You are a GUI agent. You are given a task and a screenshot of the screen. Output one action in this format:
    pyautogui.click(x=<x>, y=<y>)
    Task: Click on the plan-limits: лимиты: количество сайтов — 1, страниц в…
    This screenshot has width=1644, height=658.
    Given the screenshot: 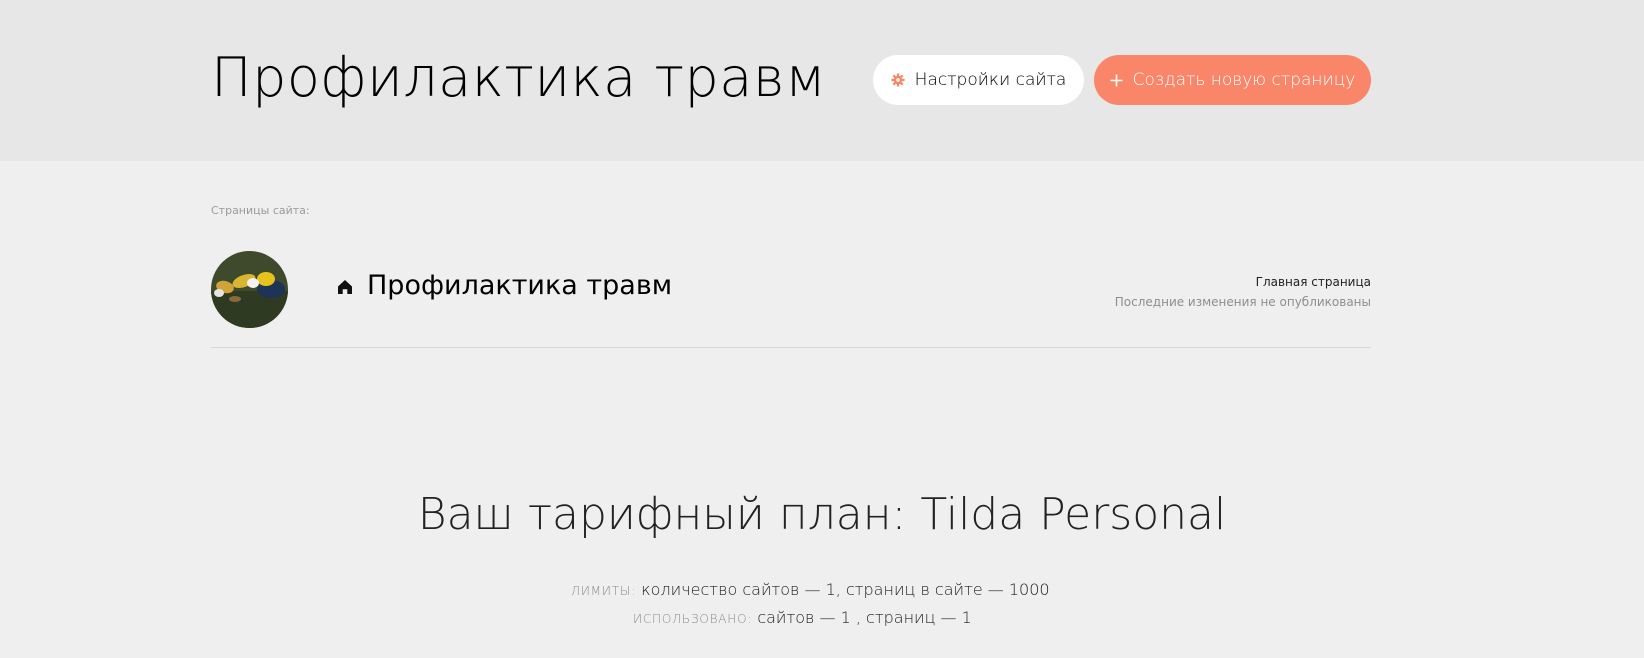 What is the action you would take?
    pyautogui.click(x=810, y=589)
    